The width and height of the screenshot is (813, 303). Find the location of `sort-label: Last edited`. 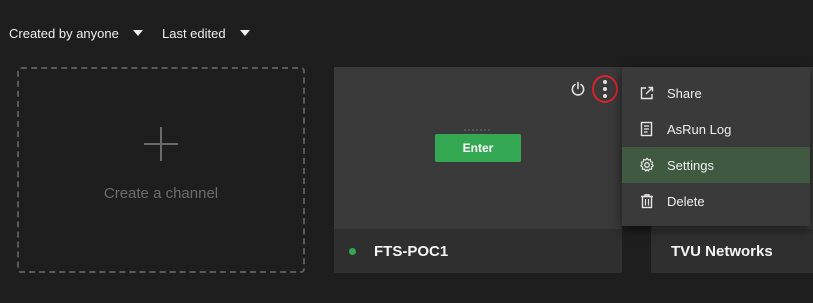

sort-label: Last edited is located at coordinates (194, 33).